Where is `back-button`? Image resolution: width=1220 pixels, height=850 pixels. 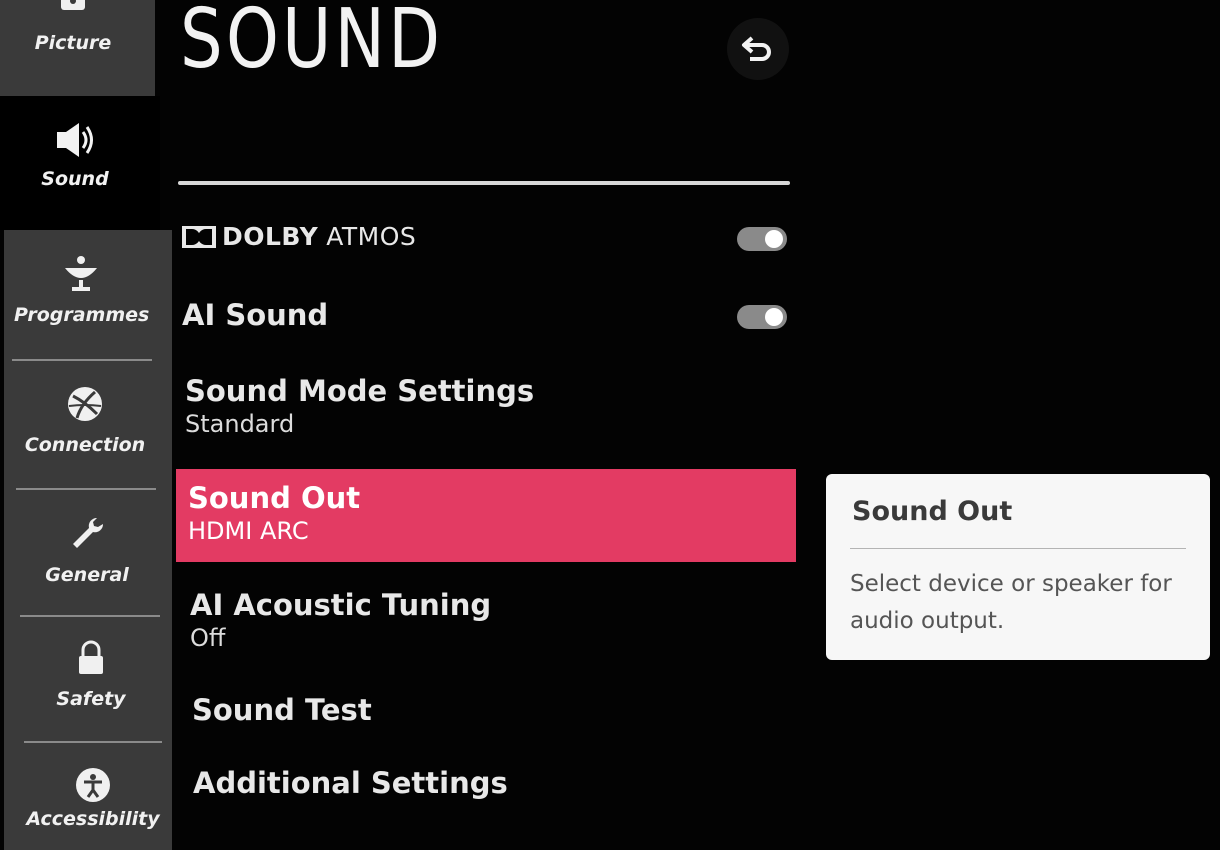
back-button is located at coordinates (758, 49).